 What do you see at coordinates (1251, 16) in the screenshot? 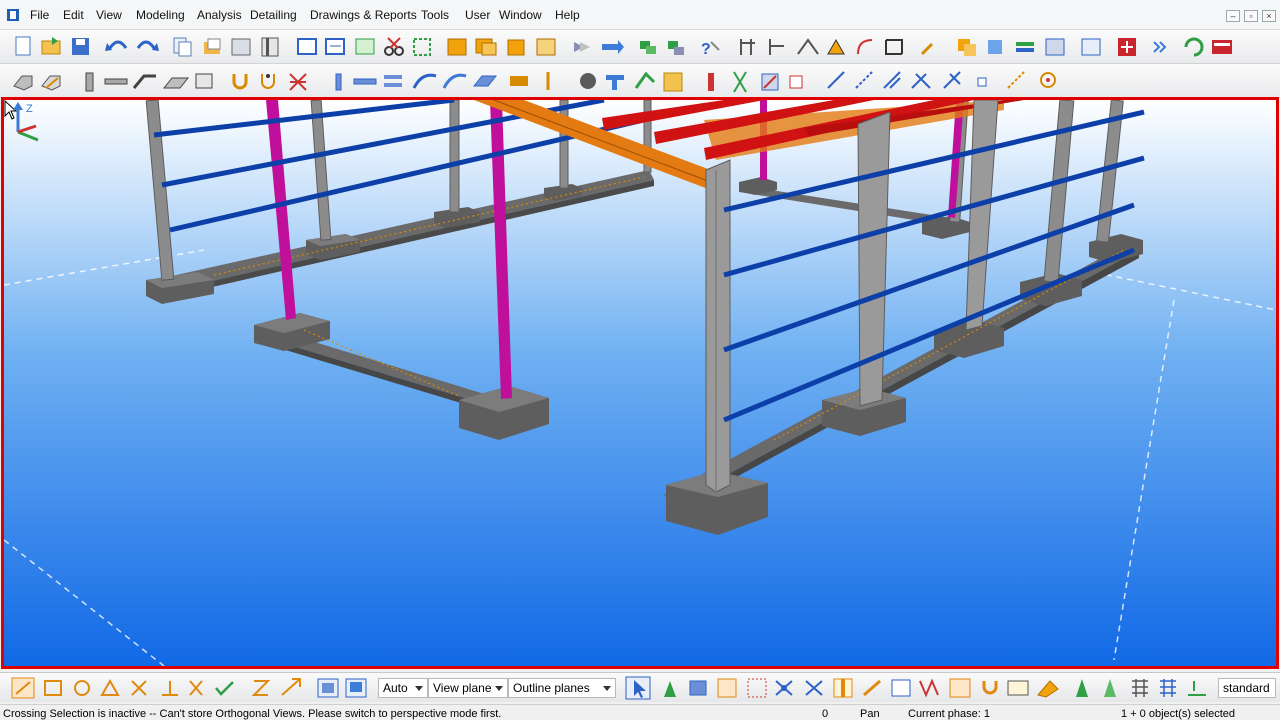
I see `restore-button: ▫` at bounding box center [1251, 16].